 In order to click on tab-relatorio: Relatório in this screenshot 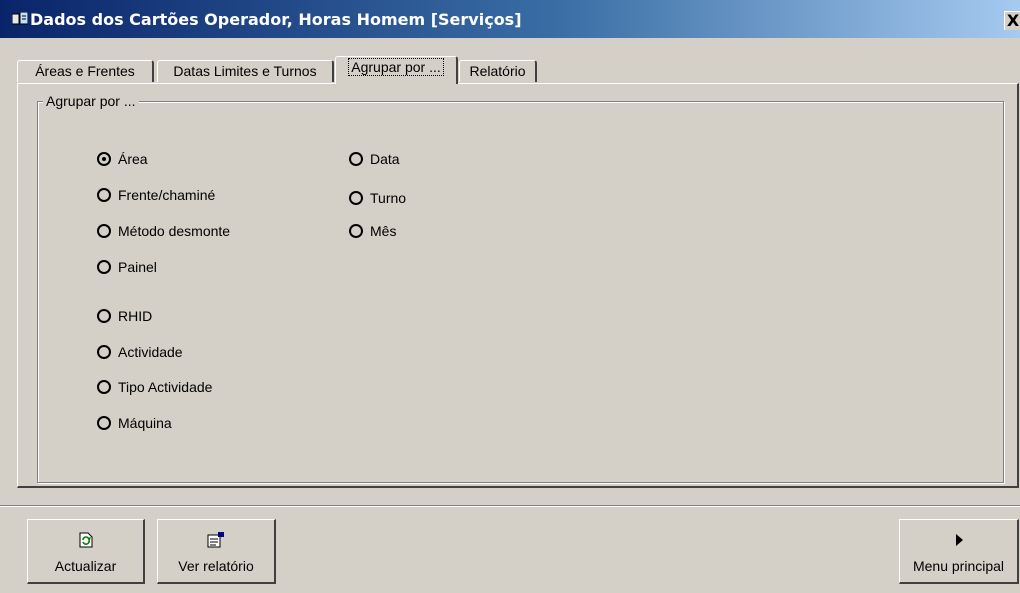, I will do `click(498, 71)`.